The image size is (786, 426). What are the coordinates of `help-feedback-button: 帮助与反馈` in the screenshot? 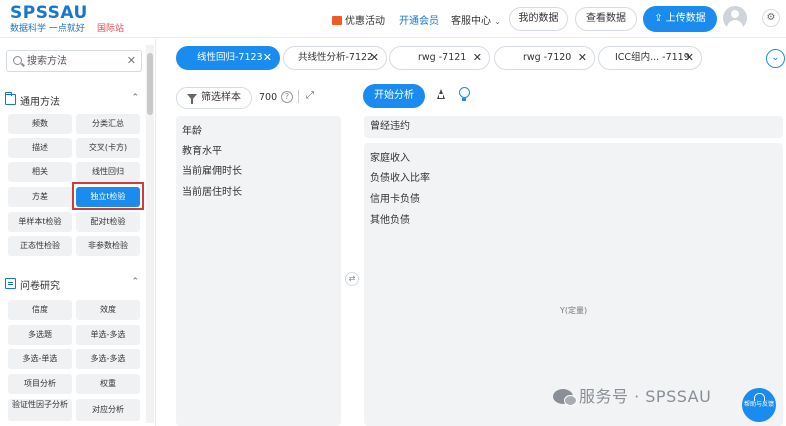 It's located at (759, 405).